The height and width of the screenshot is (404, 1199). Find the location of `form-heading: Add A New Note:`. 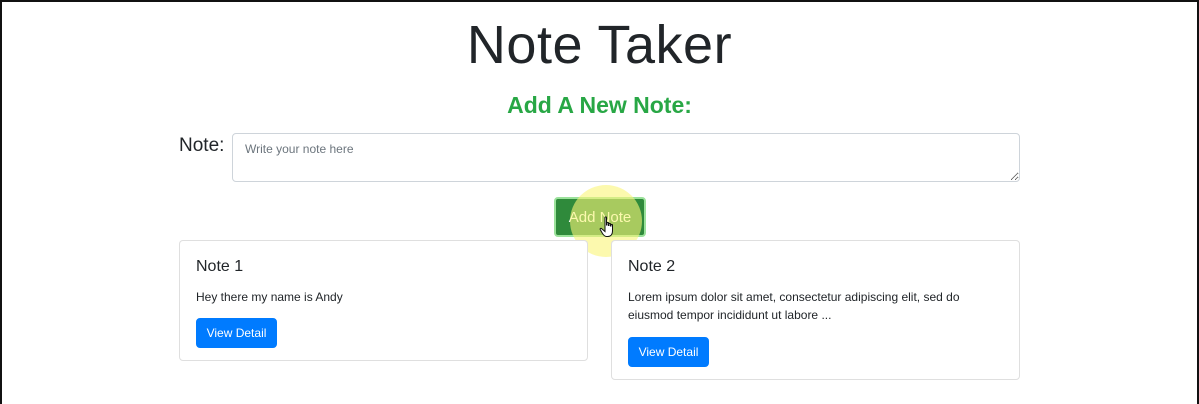

form-heading: Add A New Note: is located at coordinates (599, 105).